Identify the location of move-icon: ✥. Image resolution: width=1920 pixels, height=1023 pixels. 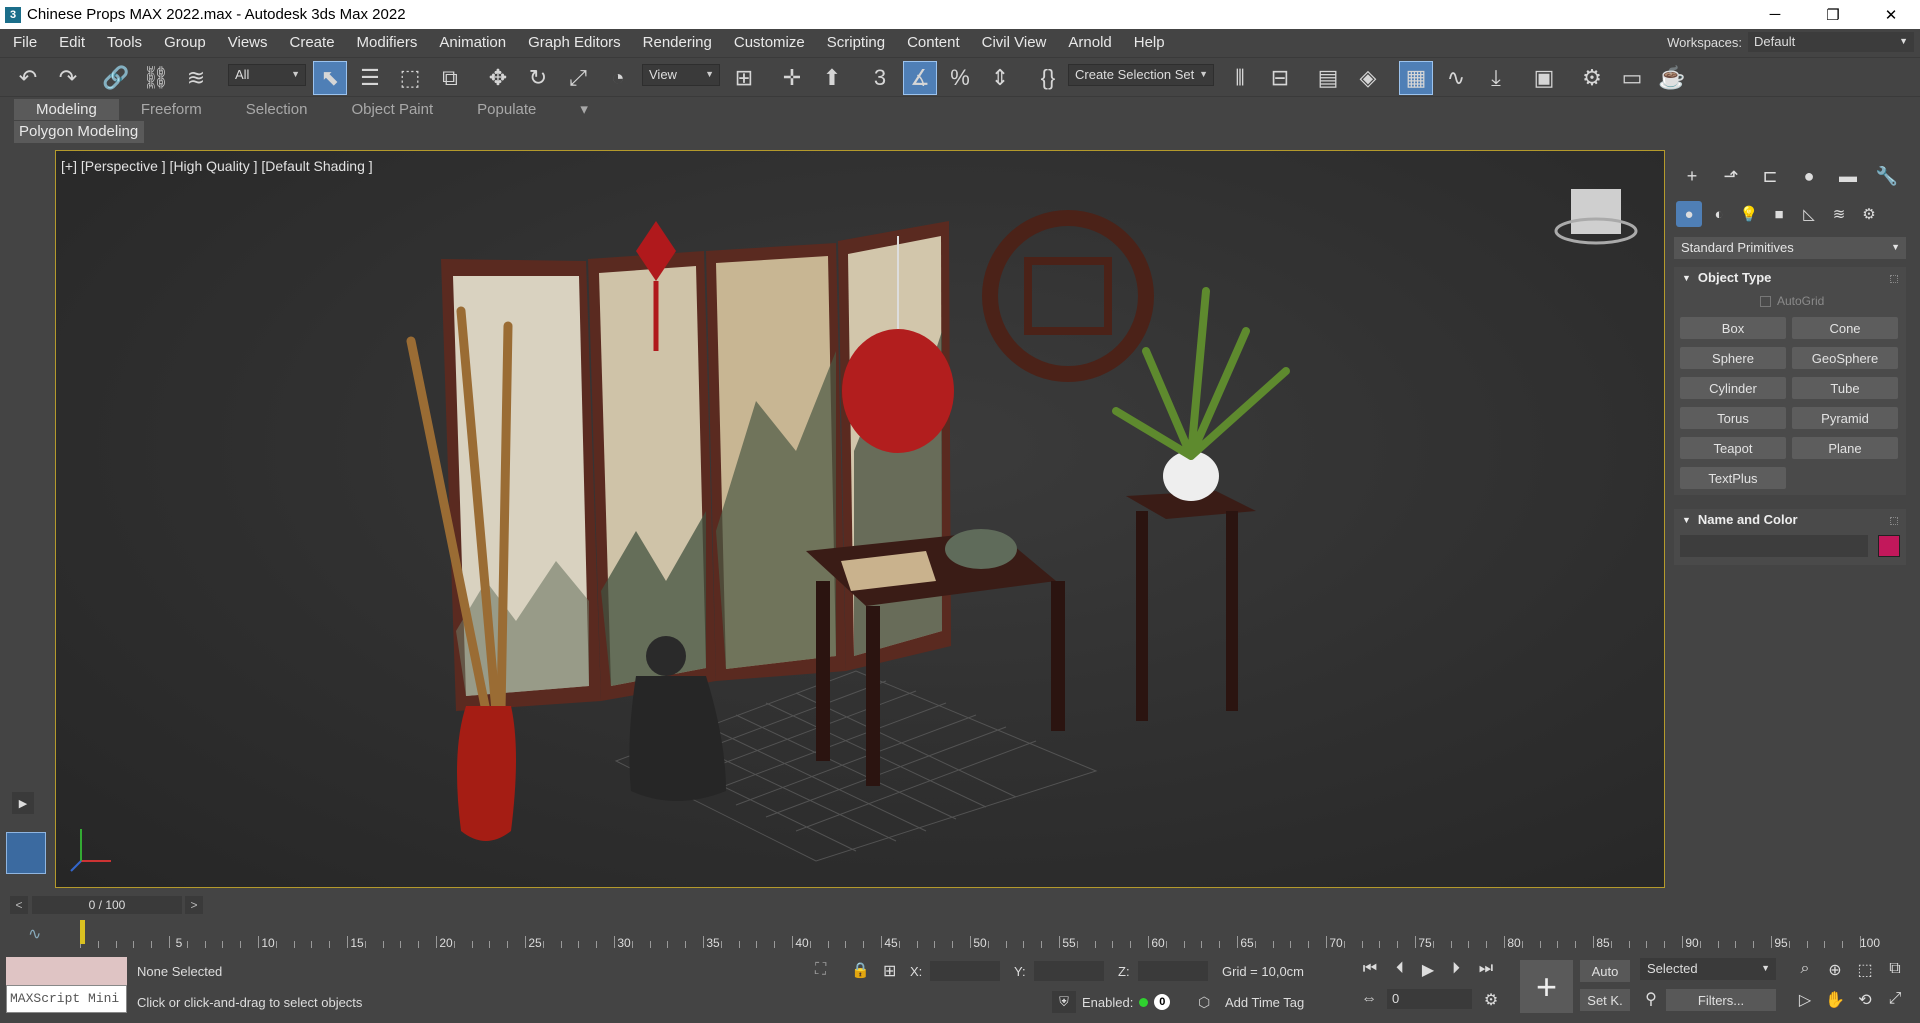
(498, 78).